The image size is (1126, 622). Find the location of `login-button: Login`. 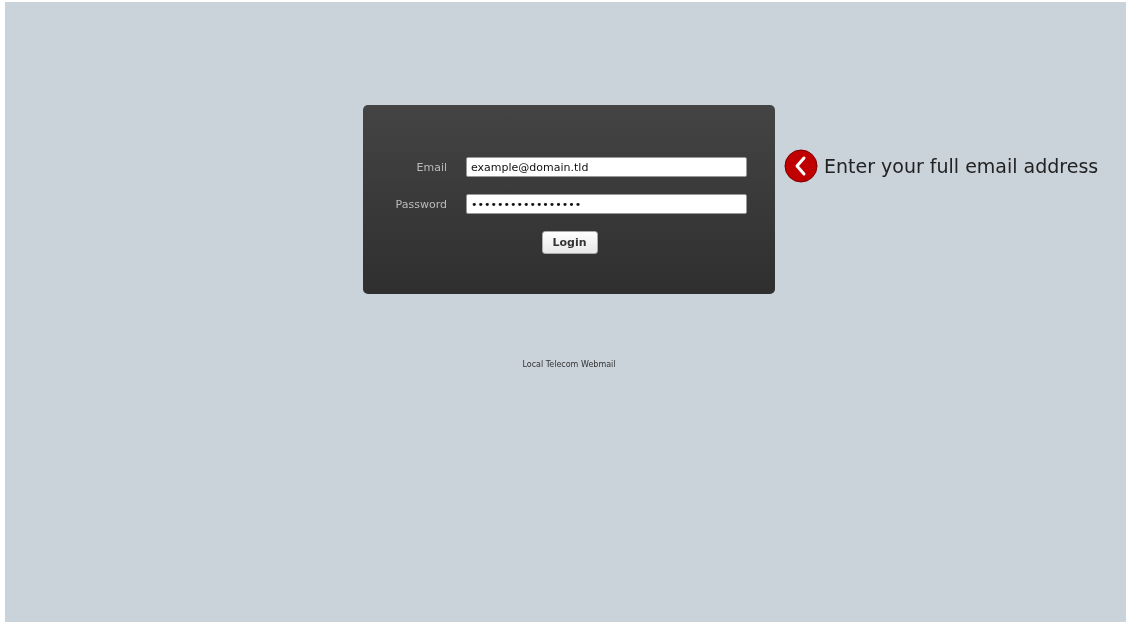

login-button: Login is located at coordinates (569, 242).